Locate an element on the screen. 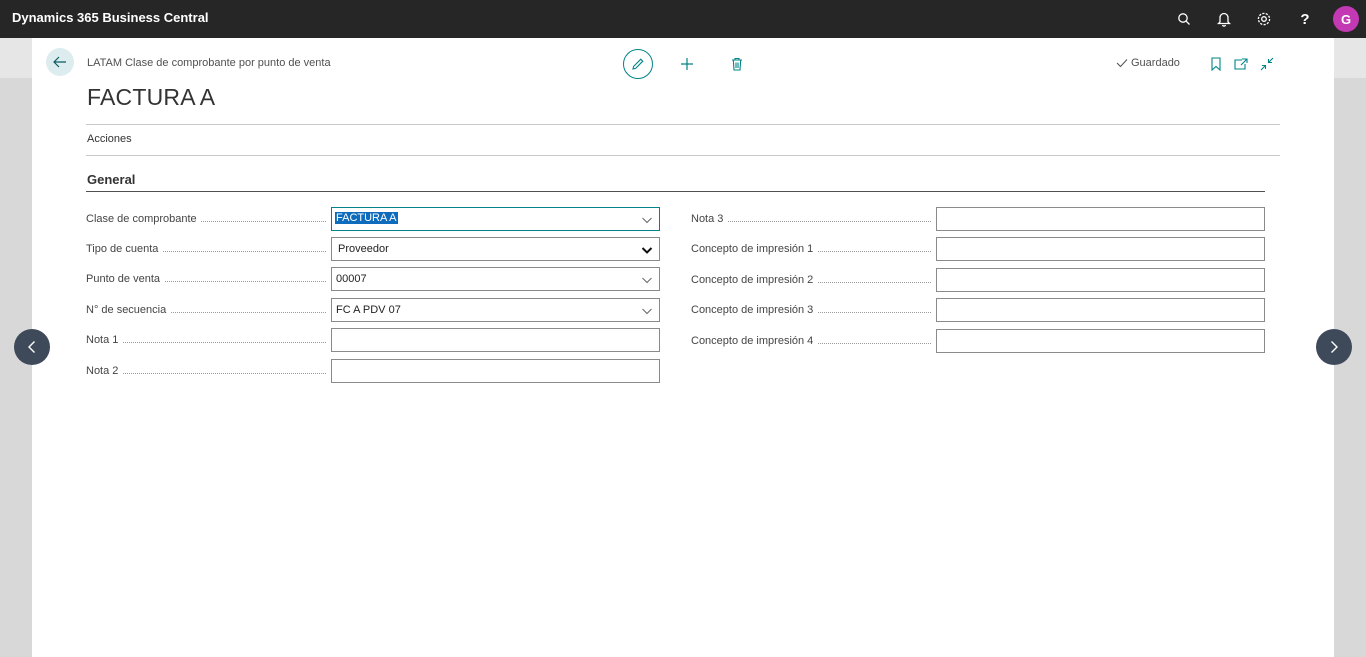 Image resolution: width=1366 pixels, height=657 pixels. field-label: Concepto de impresión 4 is located at coordinates (754, 341).